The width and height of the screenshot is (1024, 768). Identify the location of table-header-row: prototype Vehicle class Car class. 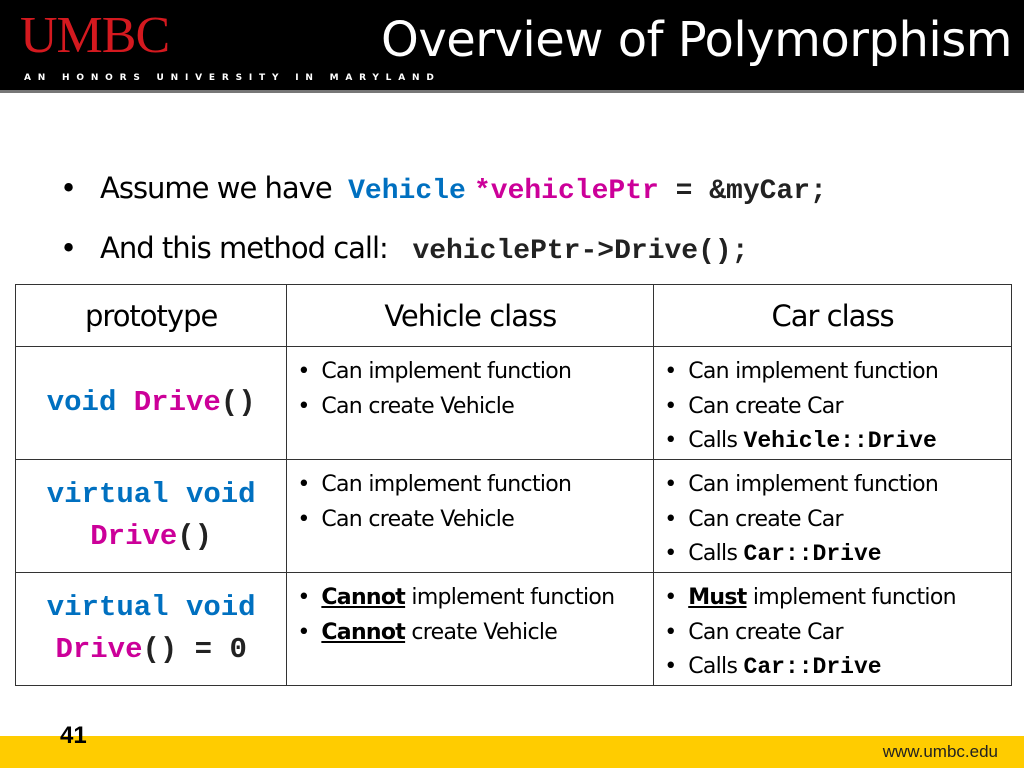
(513, 315).